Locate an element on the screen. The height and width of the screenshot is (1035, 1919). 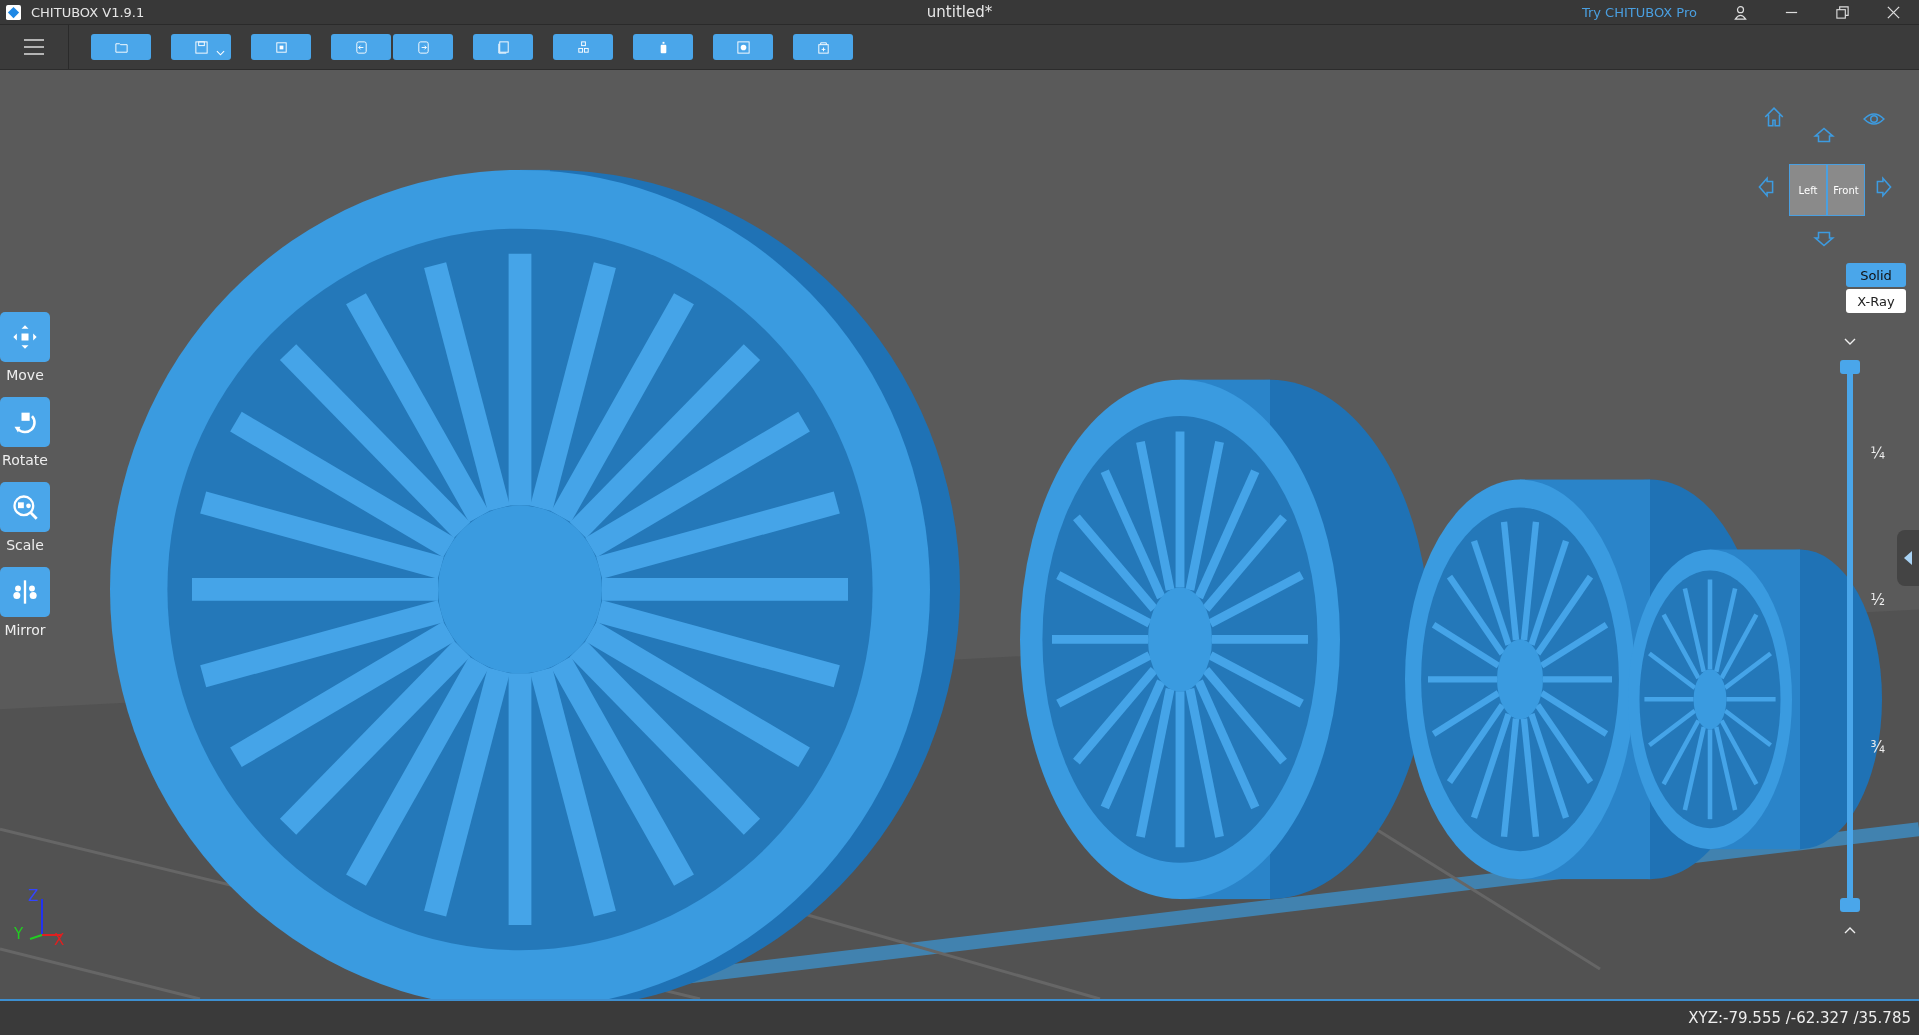
box-icon is located at coordinates (823, 47).